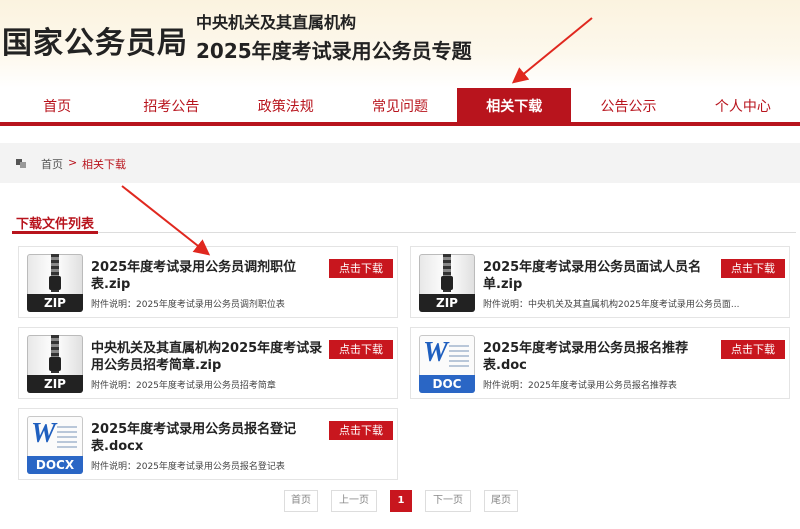  What do you see at coordinates (301, 501) in the screenshot?
I see `pagination-first: 首页` at bounding box center [301, 501].